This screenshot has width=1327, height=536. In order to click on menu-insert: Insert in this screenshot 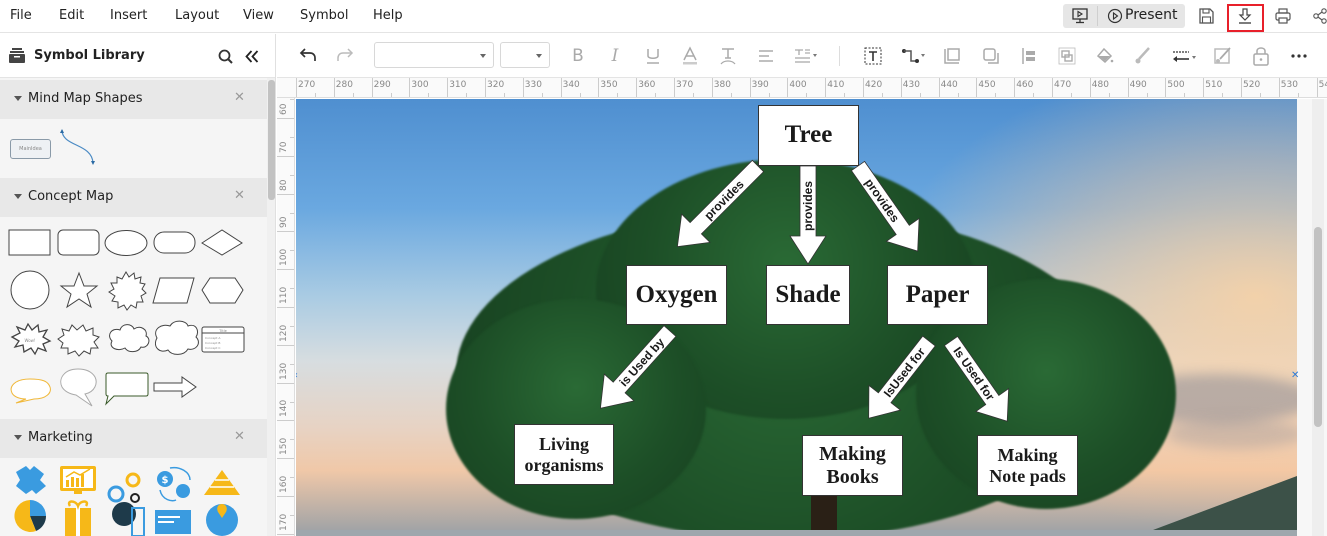, I will do `click(128, 15)`.